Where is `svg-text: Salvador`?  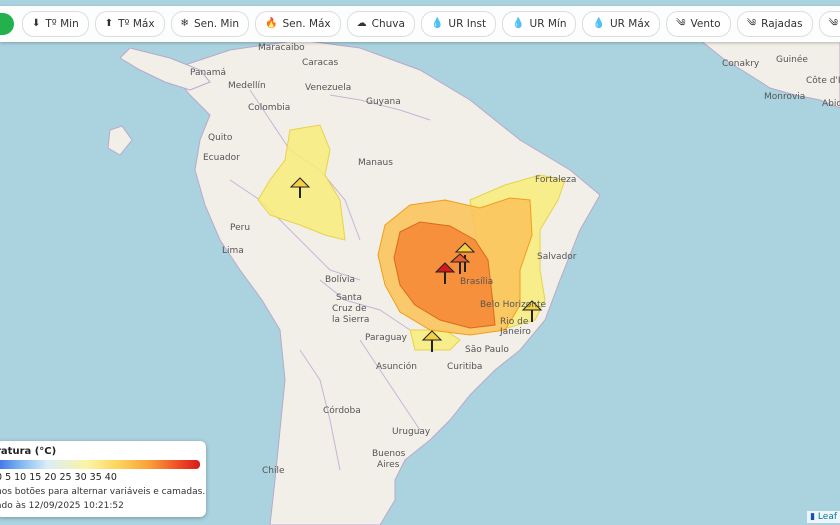 svg-text: Salvador is located at coordinates (557, 257).